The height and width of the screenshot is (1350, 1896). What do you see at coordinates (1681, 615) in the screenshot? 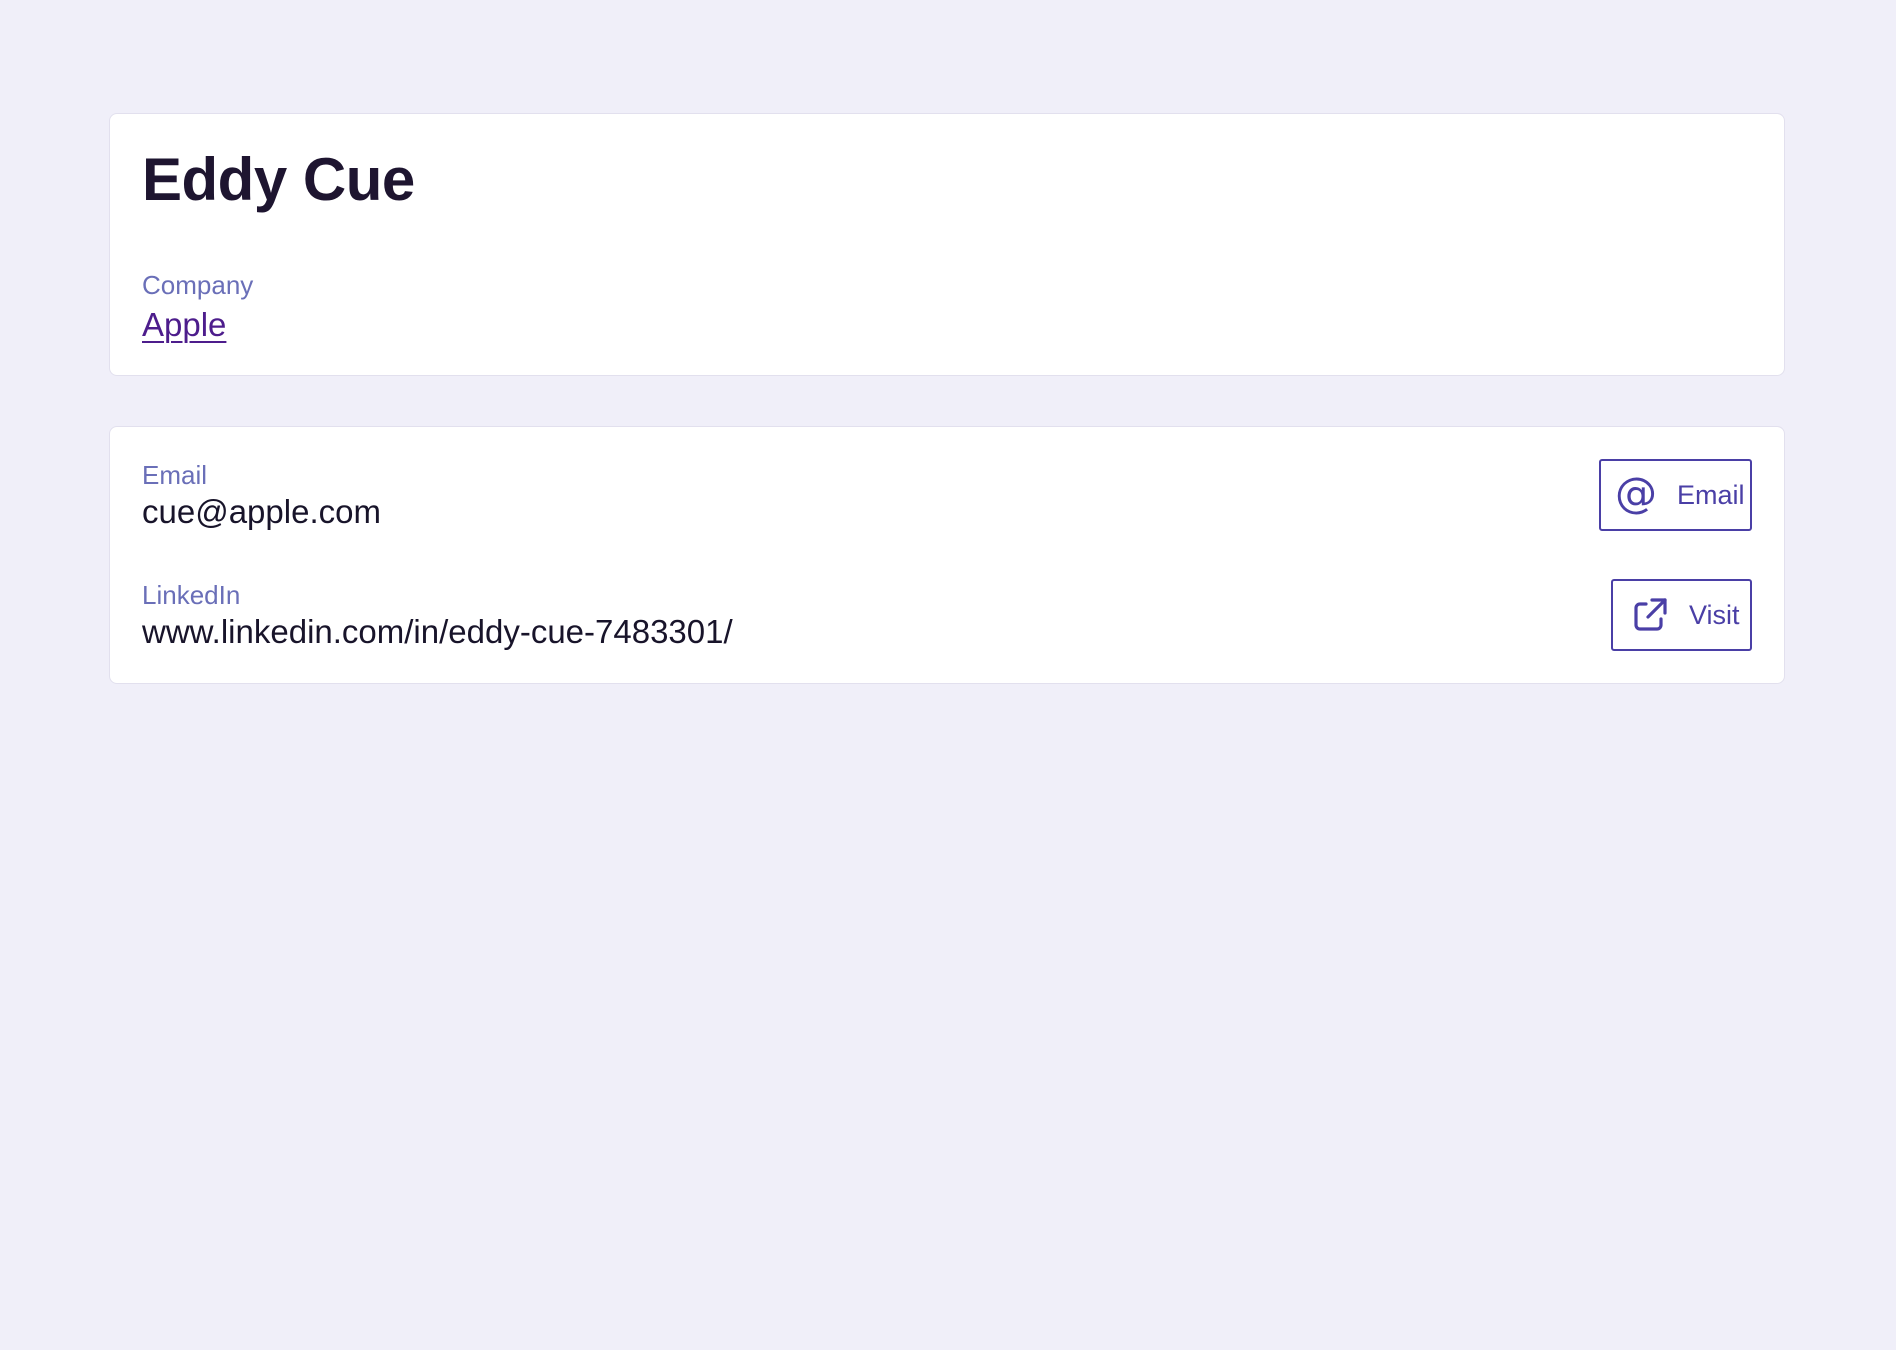
I see `visit-button: Visit` at bounding box center [1681, 615].